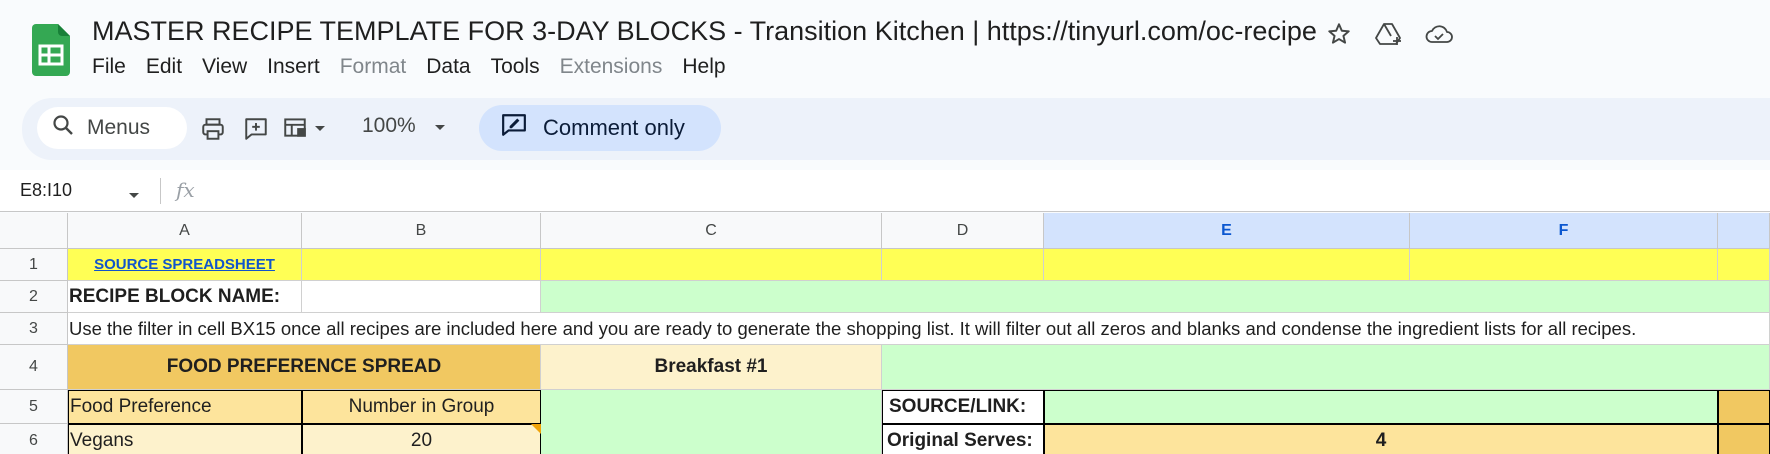  Describe the element at coordinates (185, 190) in the screenshot. I see `fx-icon: fx` at that location.